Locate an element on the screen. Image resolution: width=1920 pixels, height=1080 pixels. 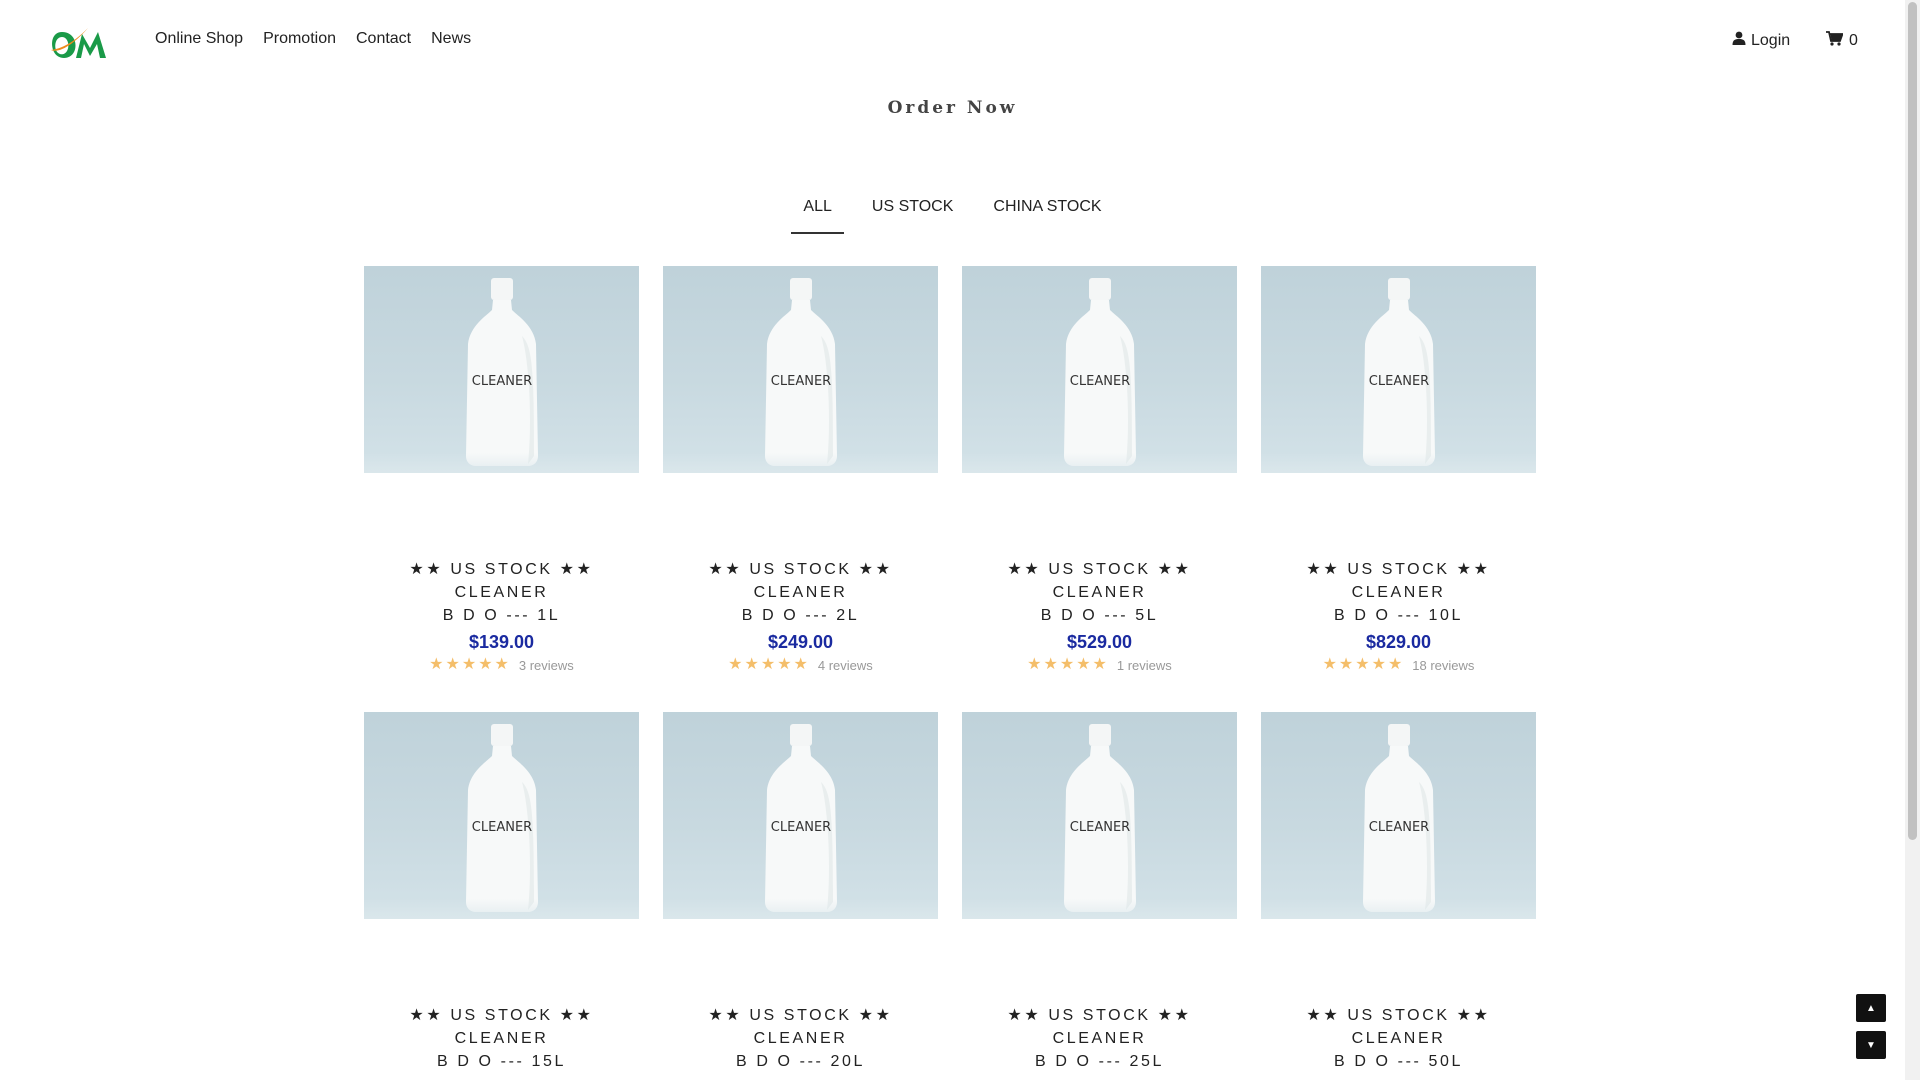
section-title: Order Now is located at coordinates (952, 108).